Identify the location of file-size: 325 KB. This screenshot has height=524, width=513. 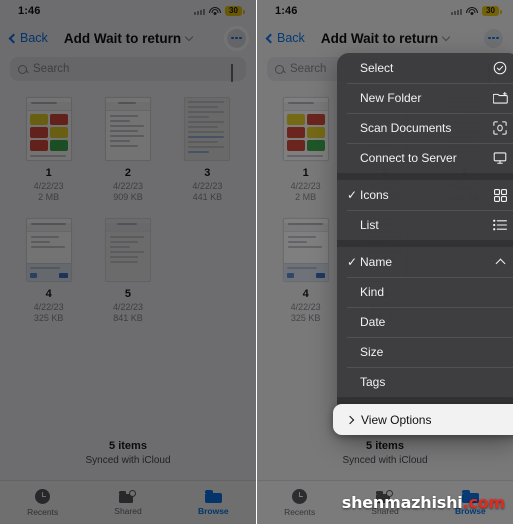
(48, 318).